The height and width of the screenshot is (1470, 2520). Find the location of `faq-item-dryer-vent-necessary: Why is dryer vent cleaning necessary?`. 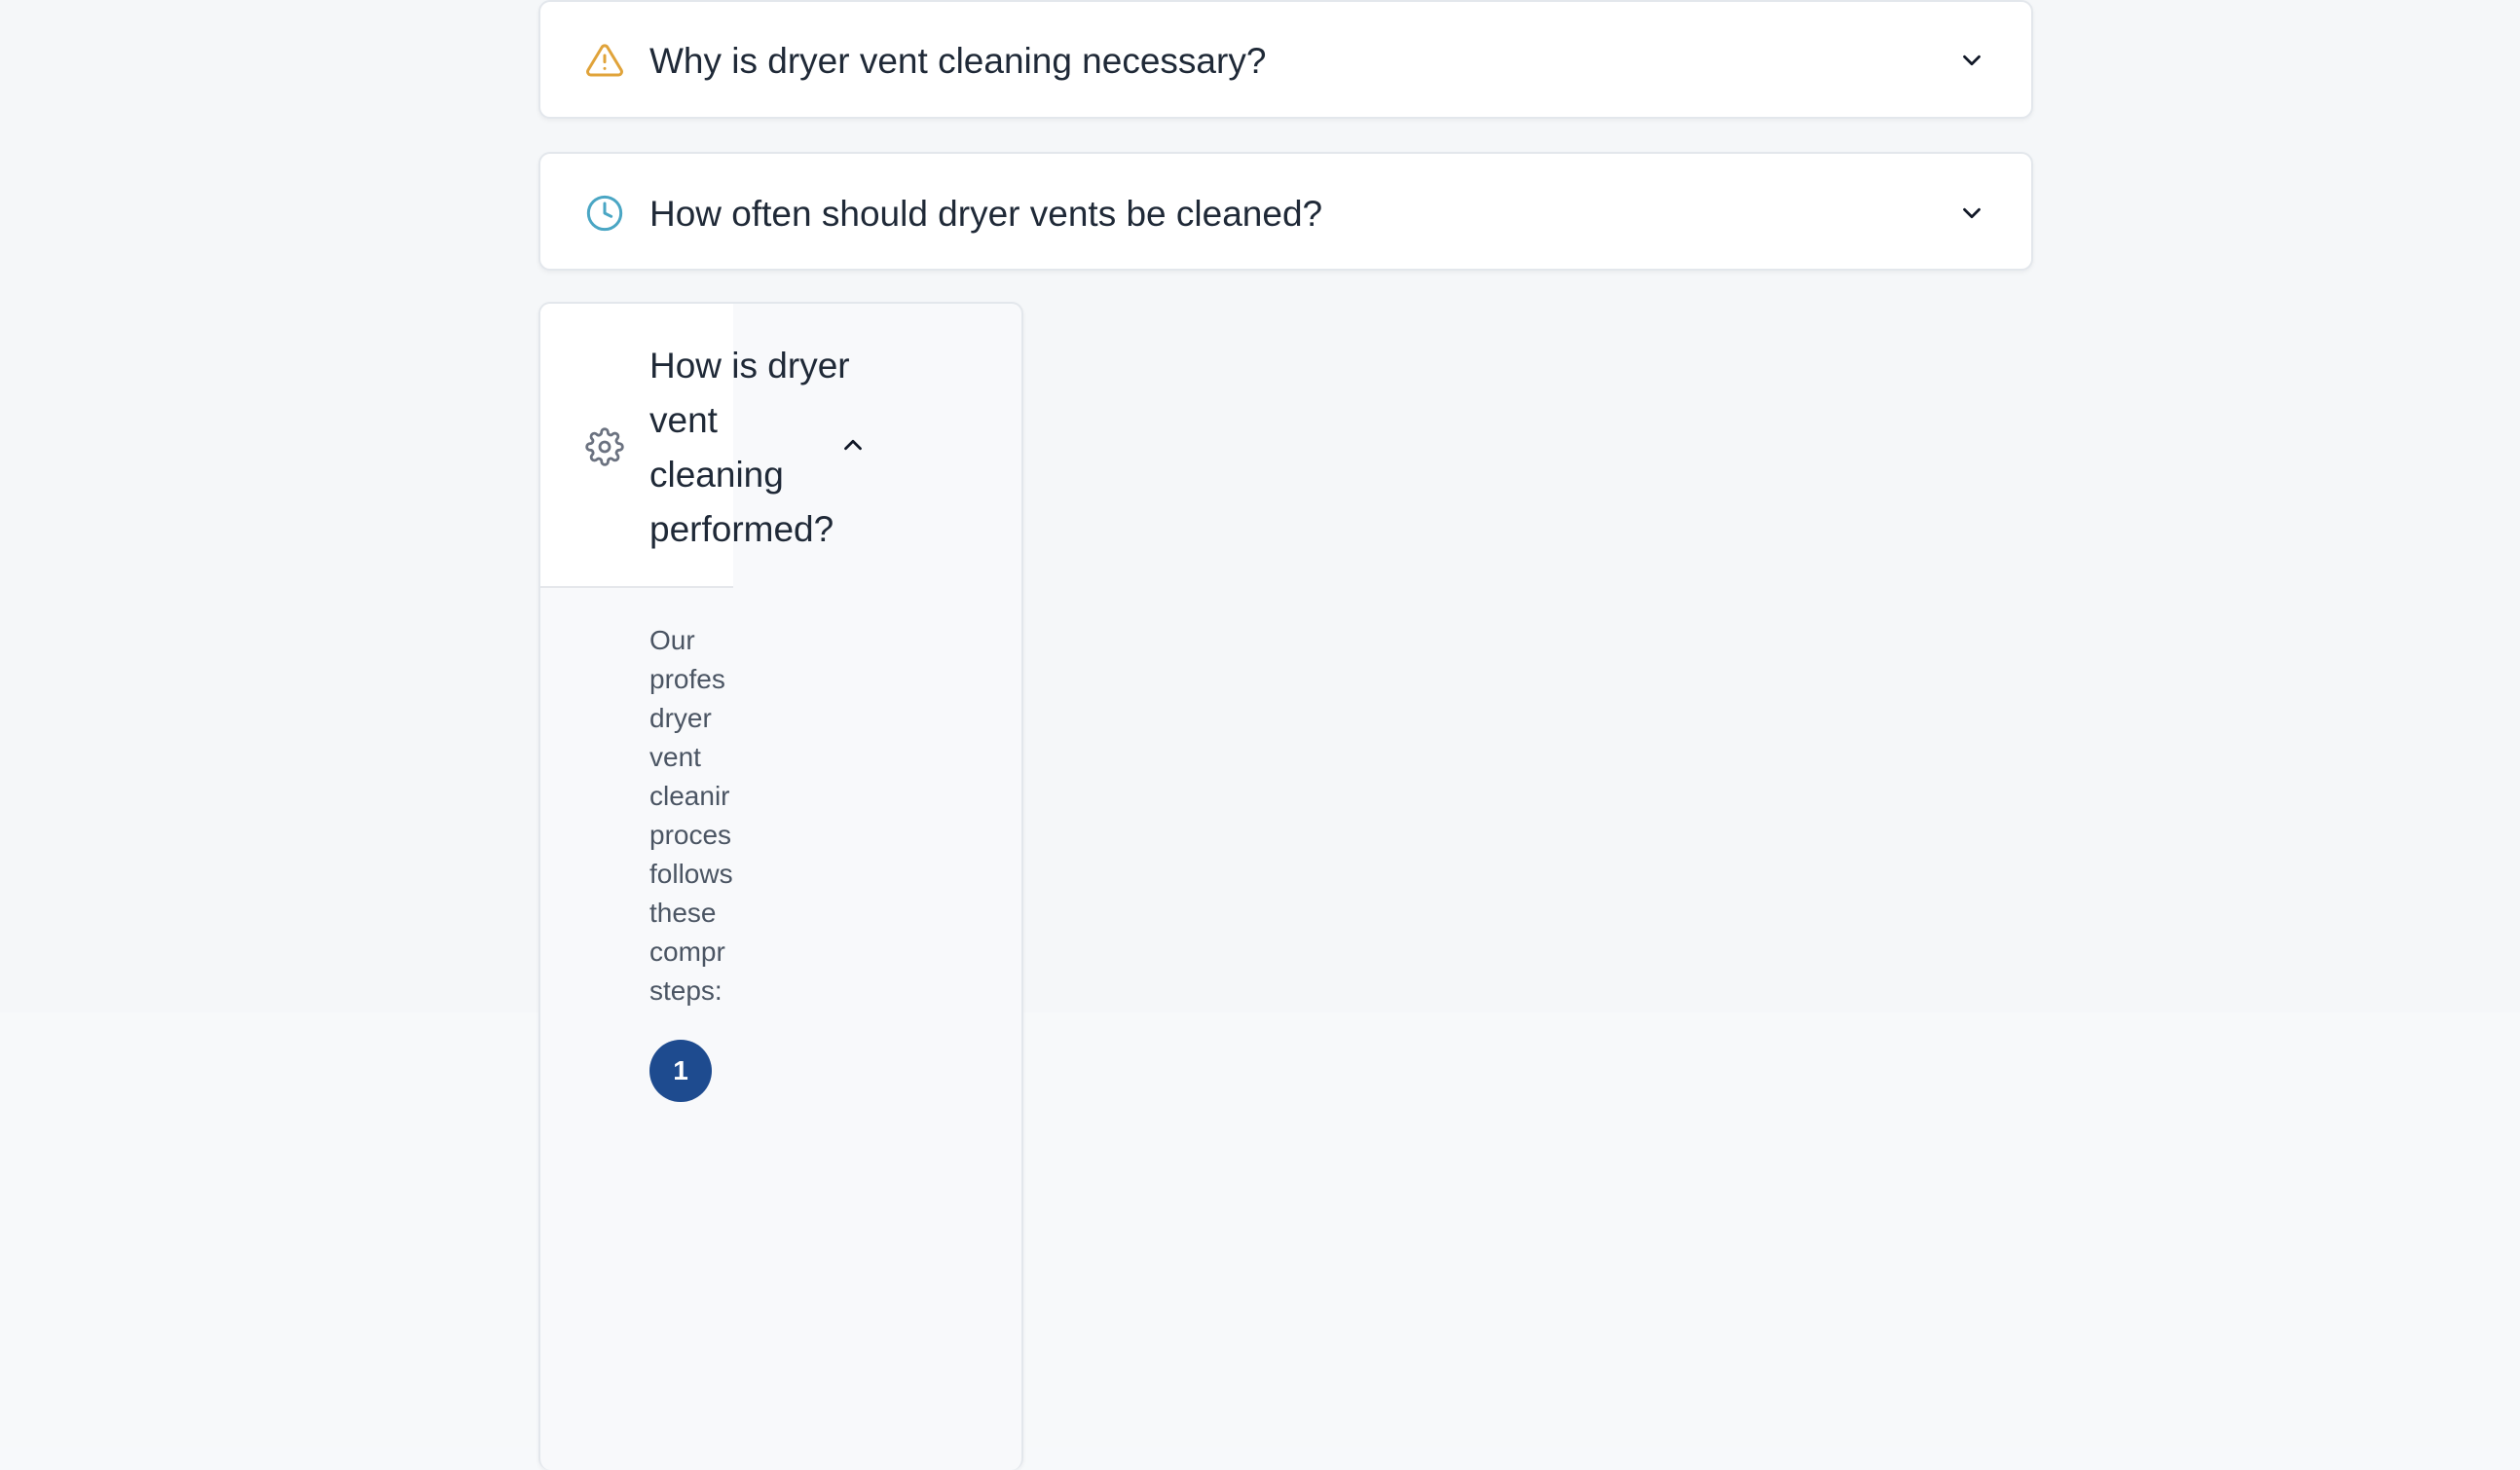

faq-item-dryer-vent-necessary: Why is dryer vent cleaning necessary? is located at coordinates (1285, 59).